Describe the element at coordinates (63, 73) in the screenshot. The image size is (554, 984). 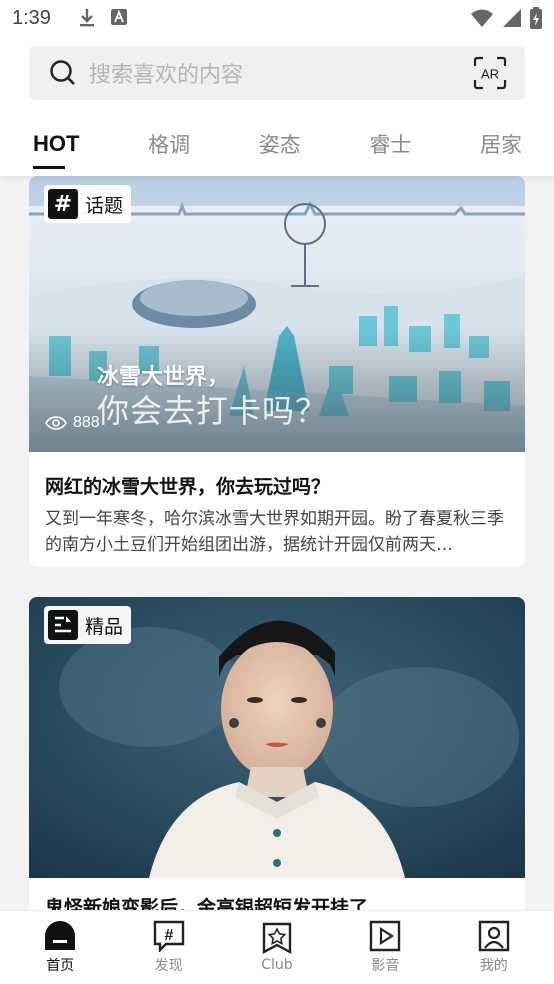
I see `search-icon` at that location.